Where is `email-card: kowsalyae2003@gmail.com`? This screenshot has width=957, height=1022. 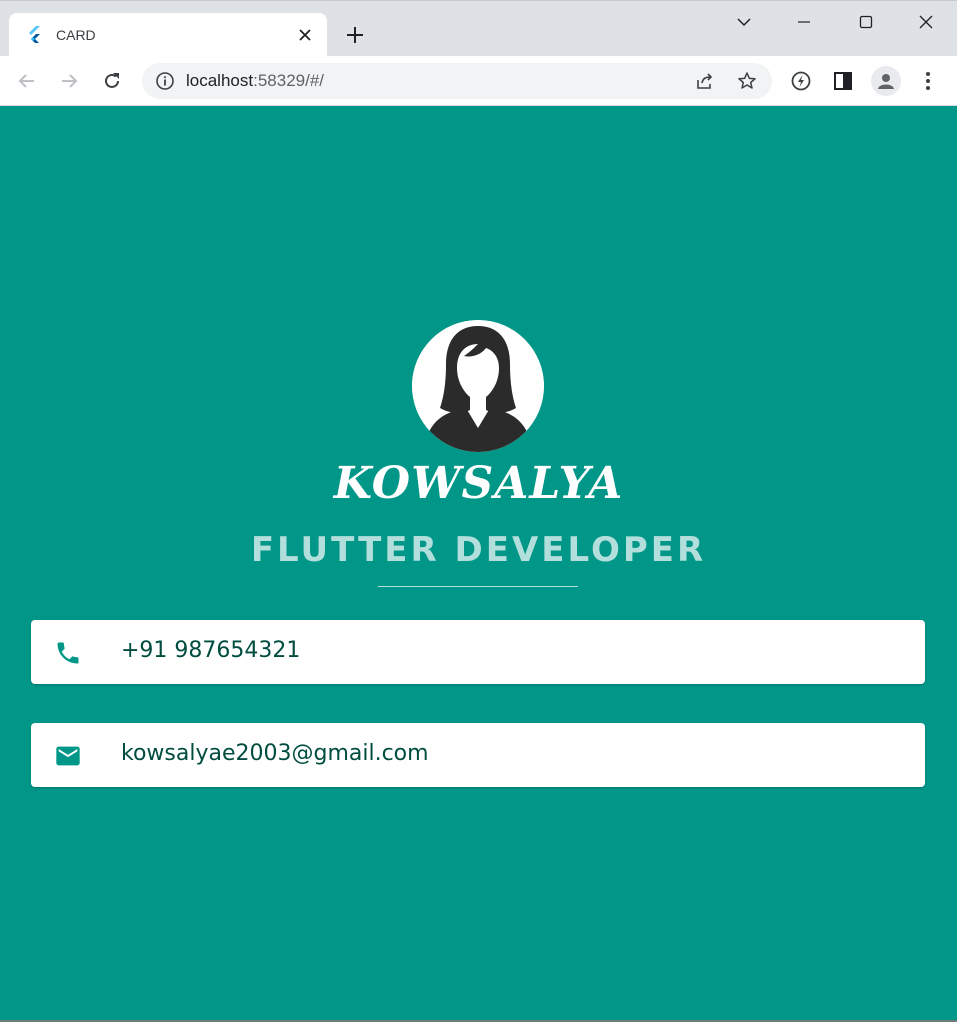 email-card: kowsalyae2003@gmail.com is located at coordinates (478, 755).